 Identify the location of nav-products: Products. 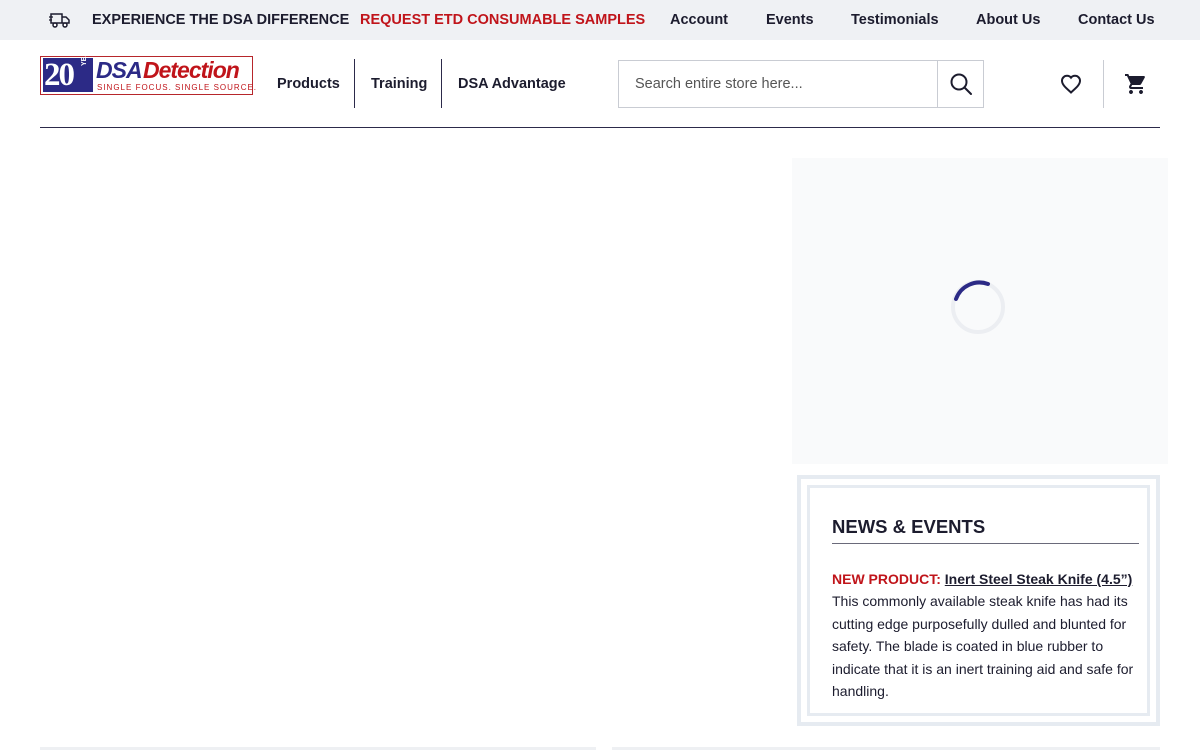
(308, 84).